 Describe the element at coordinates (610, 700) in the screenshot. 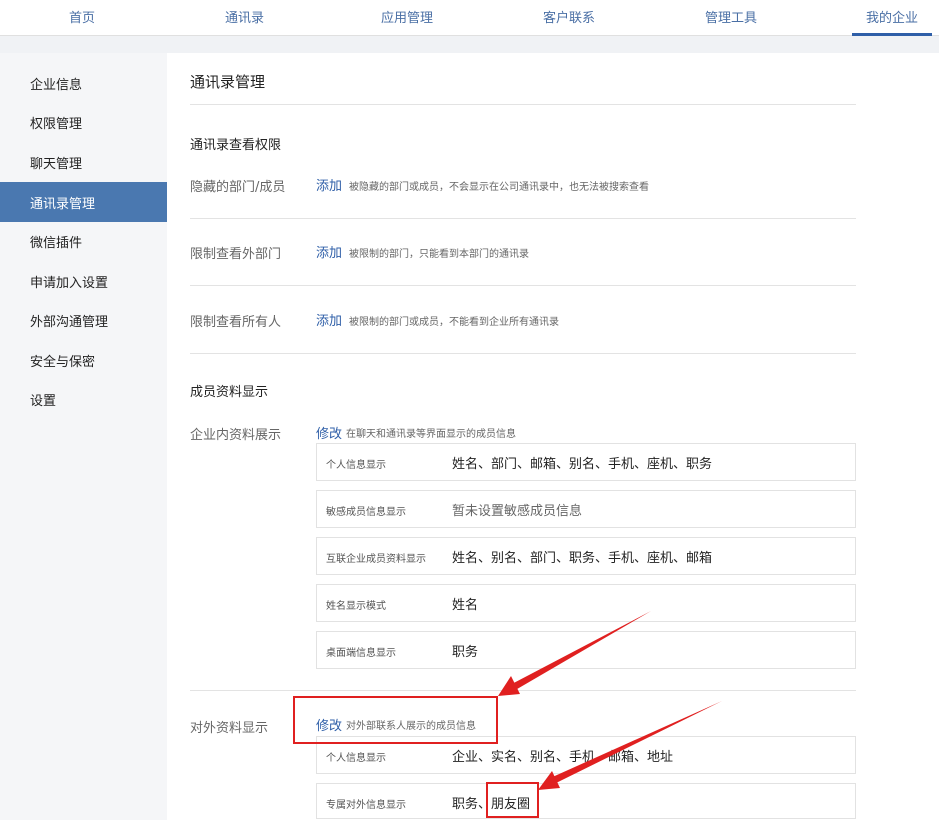

I see `annotation-arrows` at that location.